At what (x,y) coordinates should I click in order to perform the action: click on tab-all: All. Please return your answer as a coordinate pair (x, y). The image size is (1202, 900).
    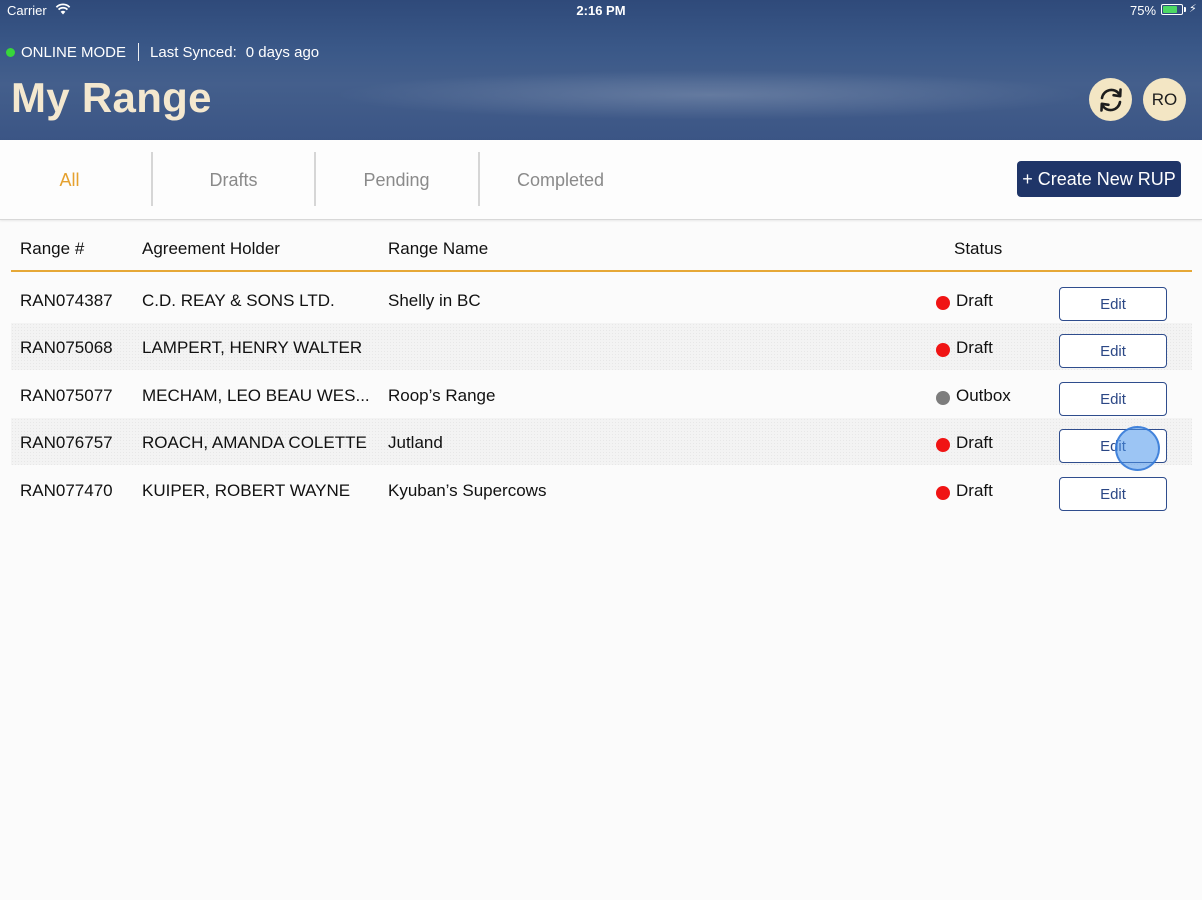
    Looking at the image, I should click on (75, 180).